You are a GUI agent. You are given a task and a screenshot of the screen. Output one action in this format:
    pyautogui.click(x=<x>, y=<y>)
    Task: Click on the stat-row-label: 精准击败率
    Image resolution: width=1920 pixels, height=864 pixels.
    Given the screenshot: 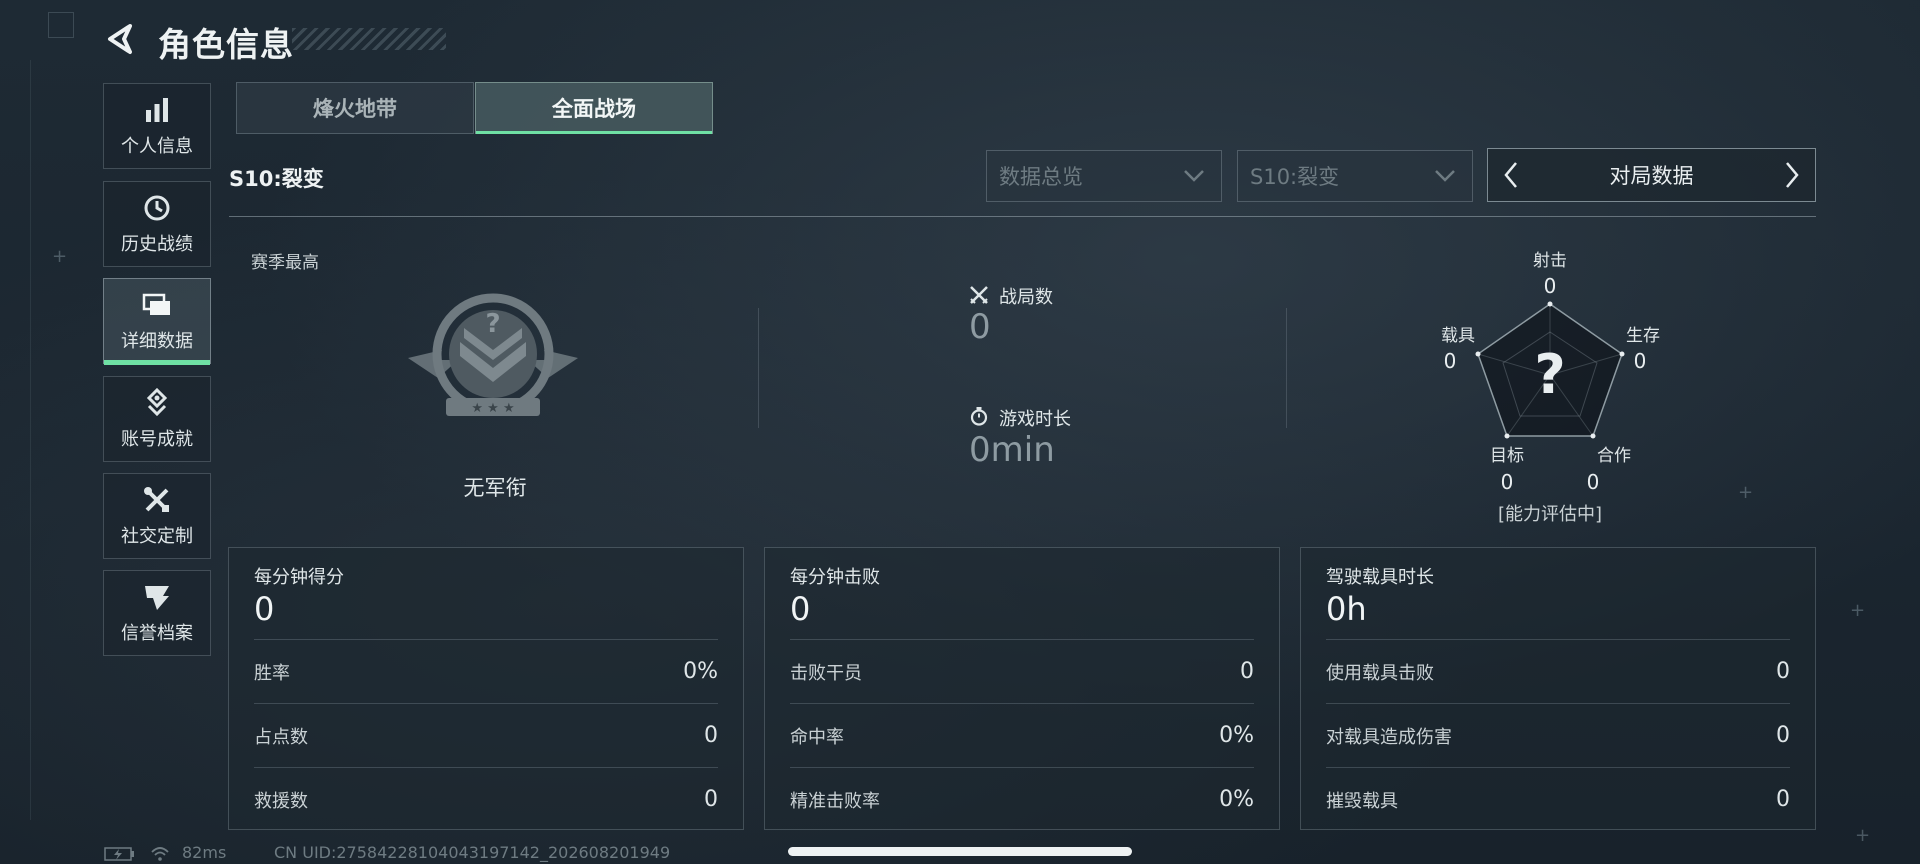 What is the action you would take?
    pyautogui.click(x=835, y=801)
    